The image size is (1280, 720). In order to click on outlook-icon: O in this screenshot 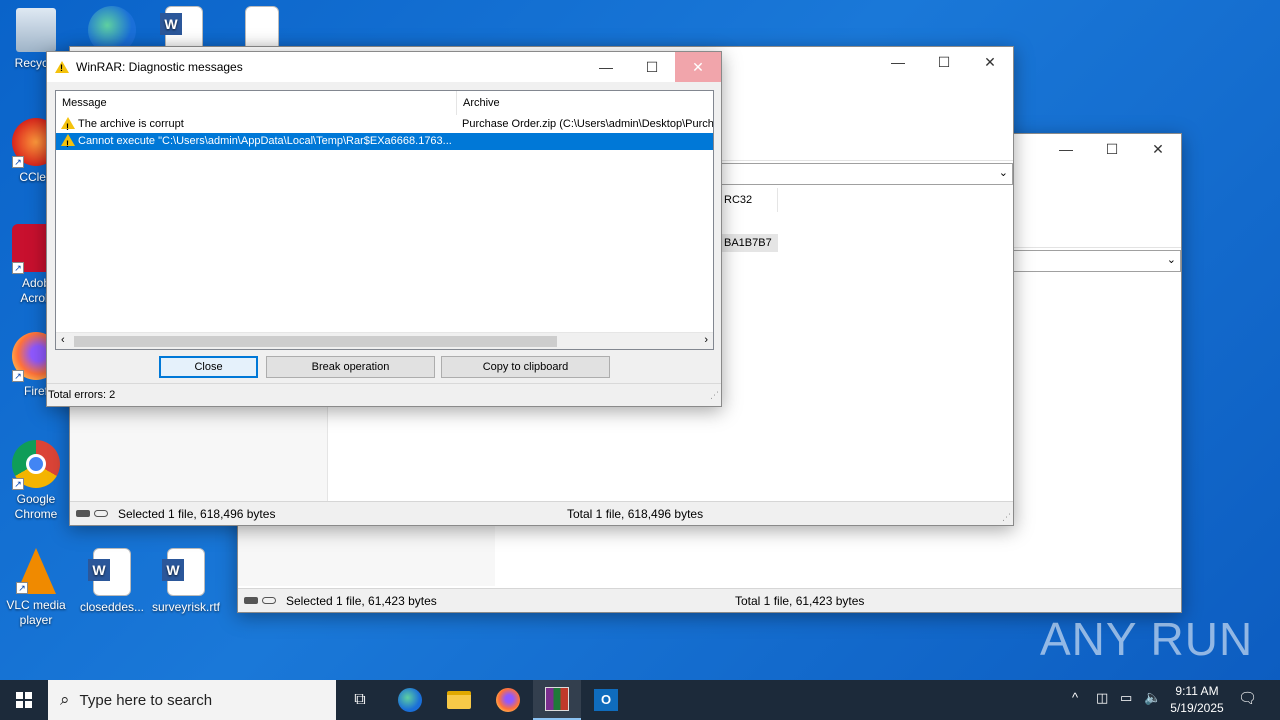, I will do `click(606, 700)`.